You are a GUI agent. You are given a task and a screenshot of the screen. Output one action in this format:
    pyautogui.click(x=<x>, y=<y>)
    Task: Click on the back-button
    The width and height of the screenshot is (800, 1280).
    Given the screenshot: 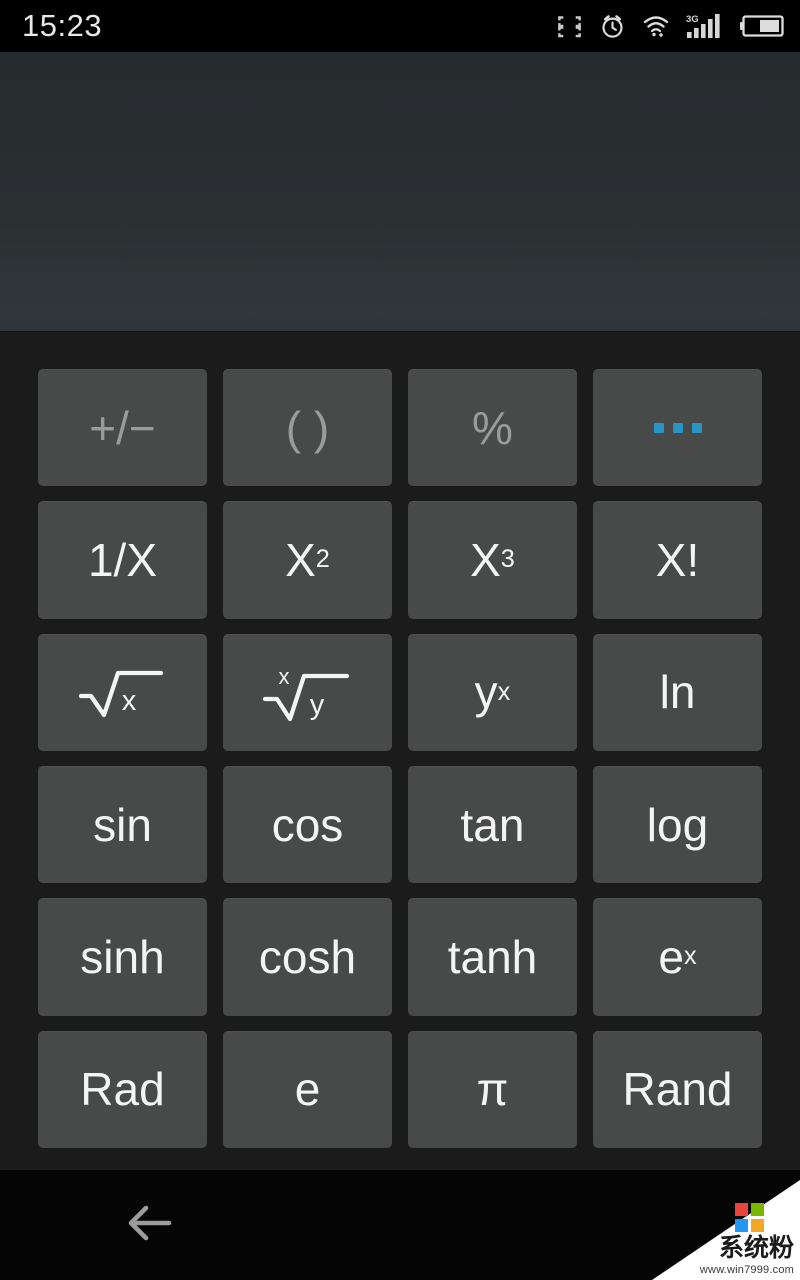 What is the action you would take?
    pyautogui.click(x=151, y=1225)
    